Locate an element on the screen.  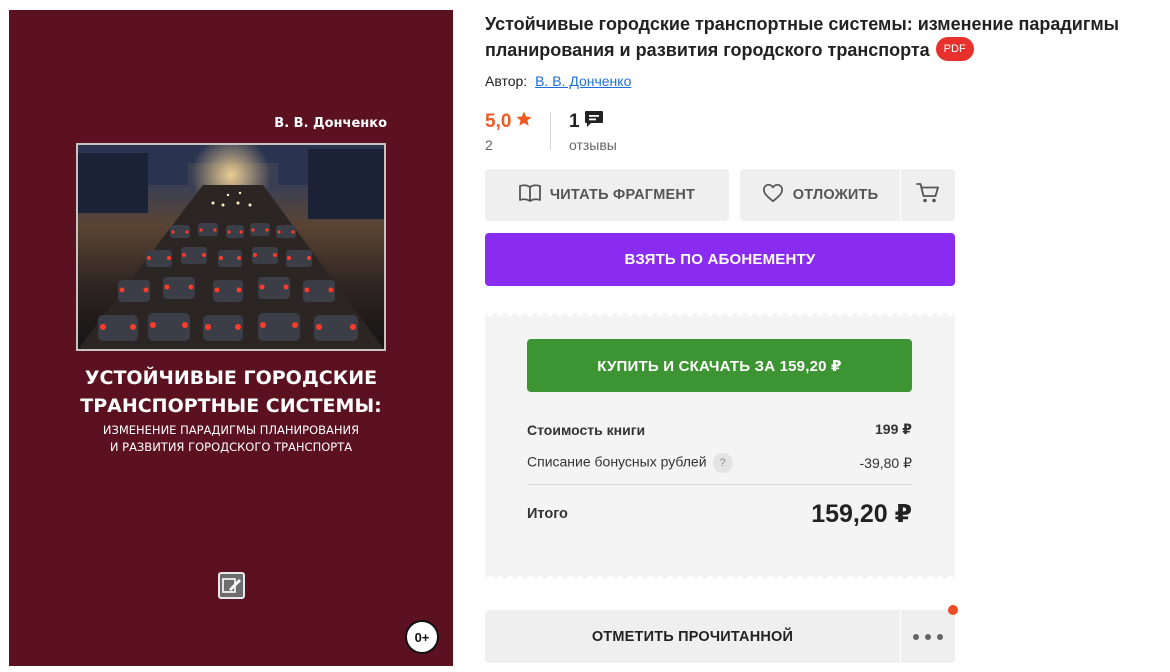
reviews-count: 1 is located at coordinates (574, 121).